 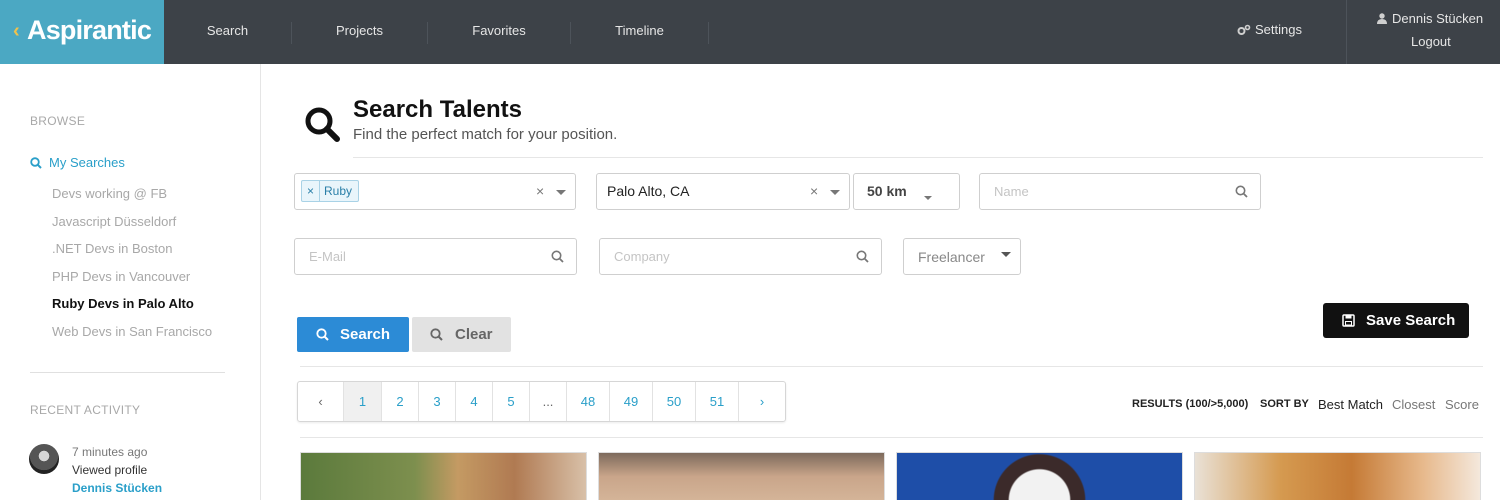 What do you see at coordinates (110, 452) in the screenshot?
I see `activity-time: 7 minutes ago` at bounding box center [110, 452].